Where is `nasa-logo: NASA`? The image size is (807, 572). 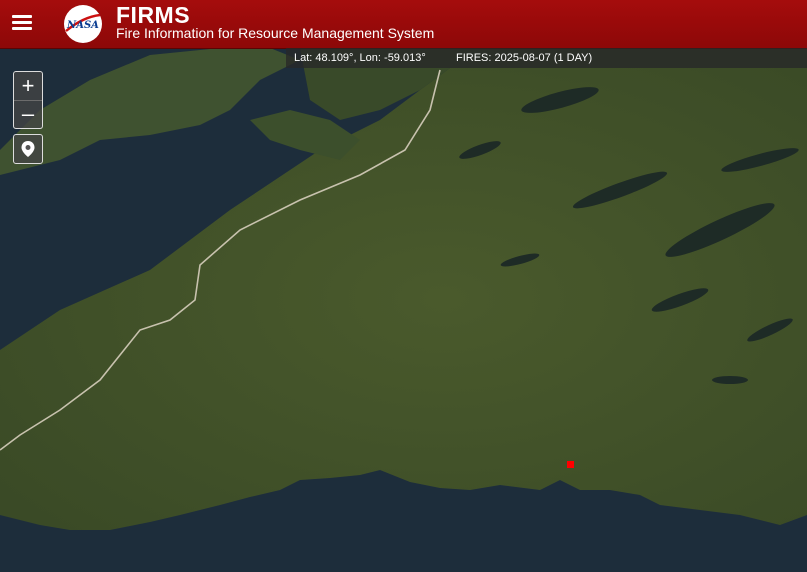 nasa-logo: NASA is located at coordinates (83, 24).